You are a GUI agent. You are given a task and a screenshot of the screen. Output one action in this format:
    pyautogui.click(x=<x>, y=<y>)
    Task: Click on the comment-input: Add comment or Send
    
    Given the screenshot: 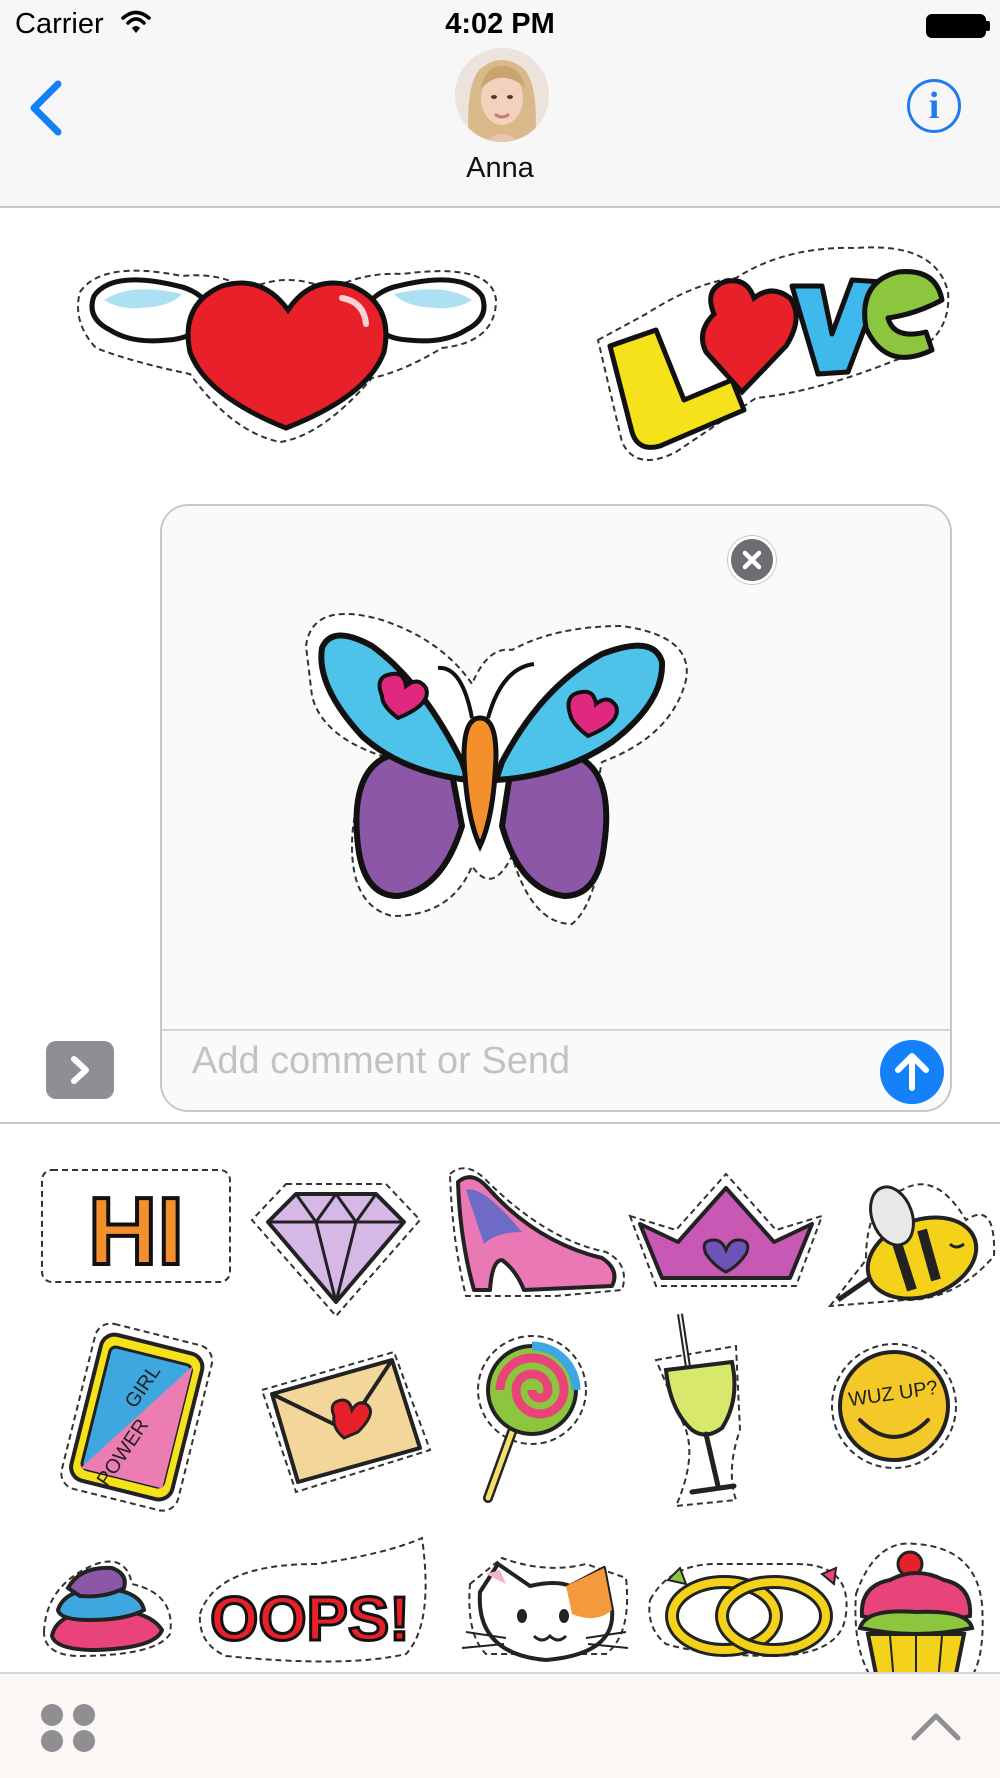 What is the action you would take?
    pyautogui.click(x=381, y=1061)
    